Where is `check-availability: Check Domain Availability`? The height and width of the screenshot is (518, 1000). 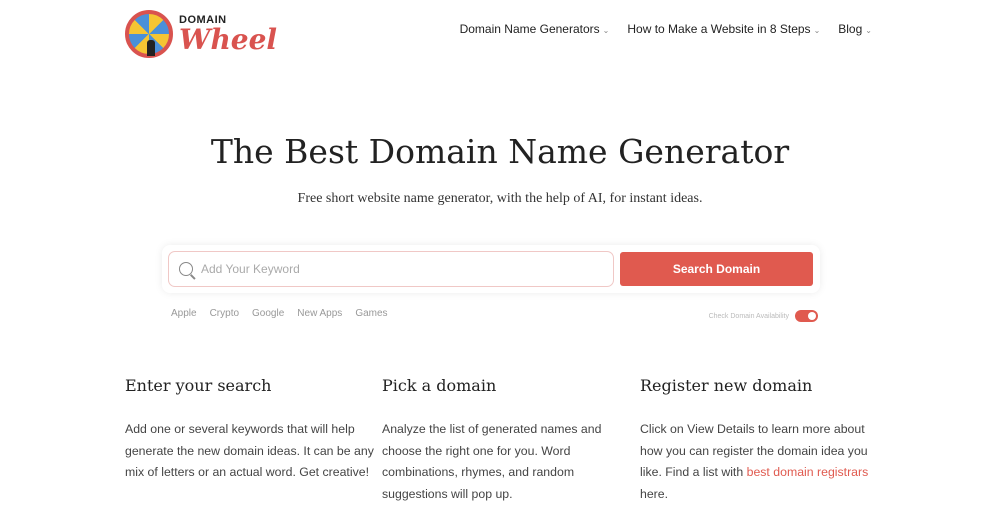
check-availability: Check Domain Availability is located at coordinates (763, 316).